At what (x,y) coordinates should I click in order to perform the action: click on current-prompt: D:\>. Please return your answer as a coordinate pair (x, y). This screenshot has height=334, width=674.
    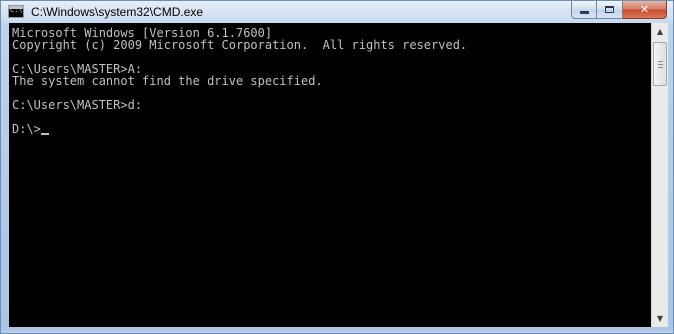
    Looking at the image, I should click on (26, 129).